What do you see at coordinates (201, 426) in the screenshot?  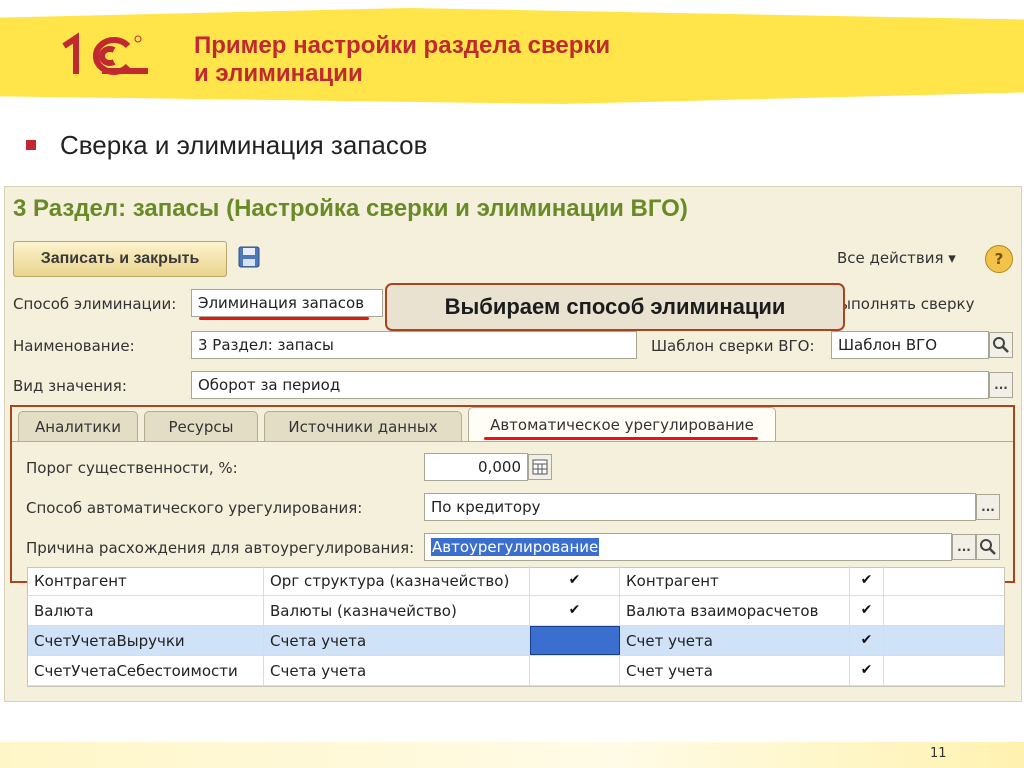 I see `tab-resources: Ресурсы` at bounding box center [201, 426].